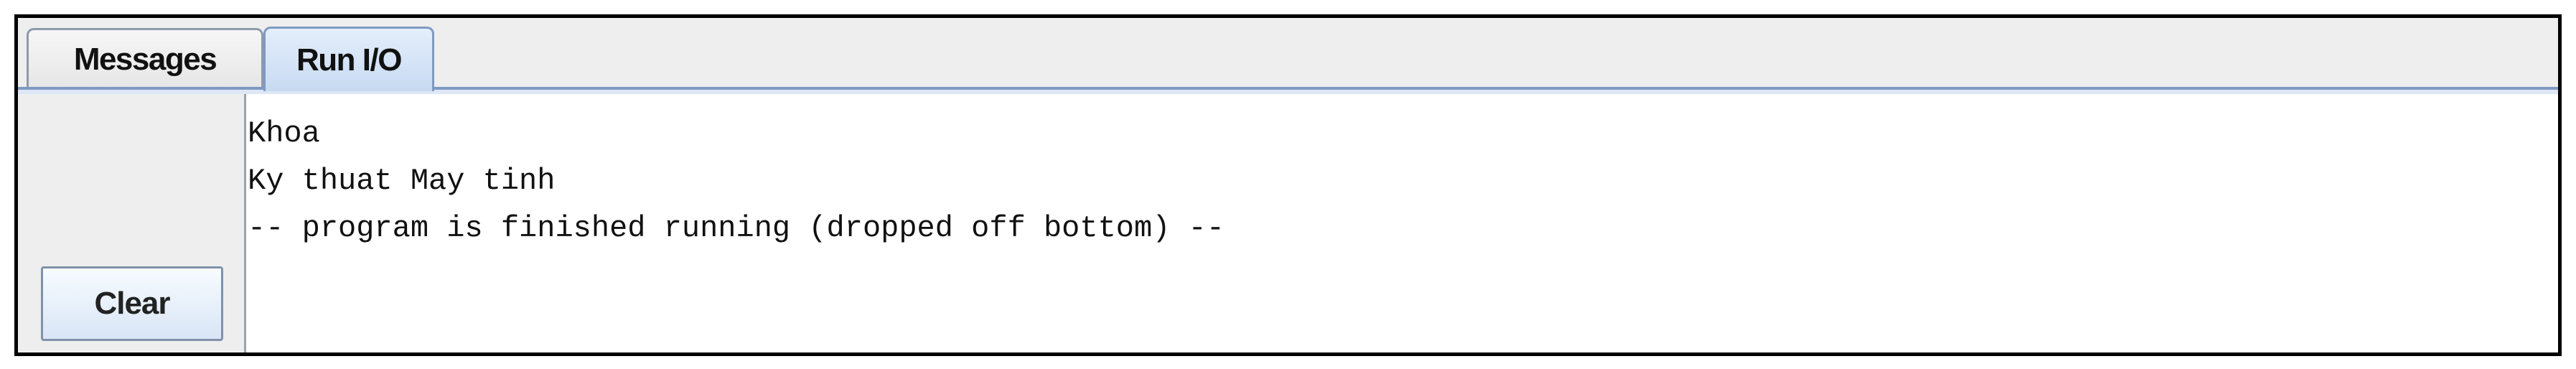  I want to click on tab-run-io-label: Run I/O, so click(349, 60).